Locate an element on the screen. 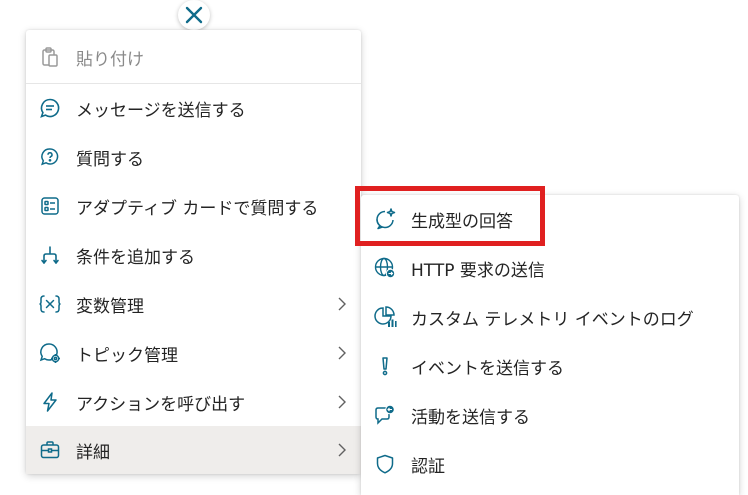 The image size is (748, 495). menu-item-label: メッセージを送信する is located at coordinates (161, 110).